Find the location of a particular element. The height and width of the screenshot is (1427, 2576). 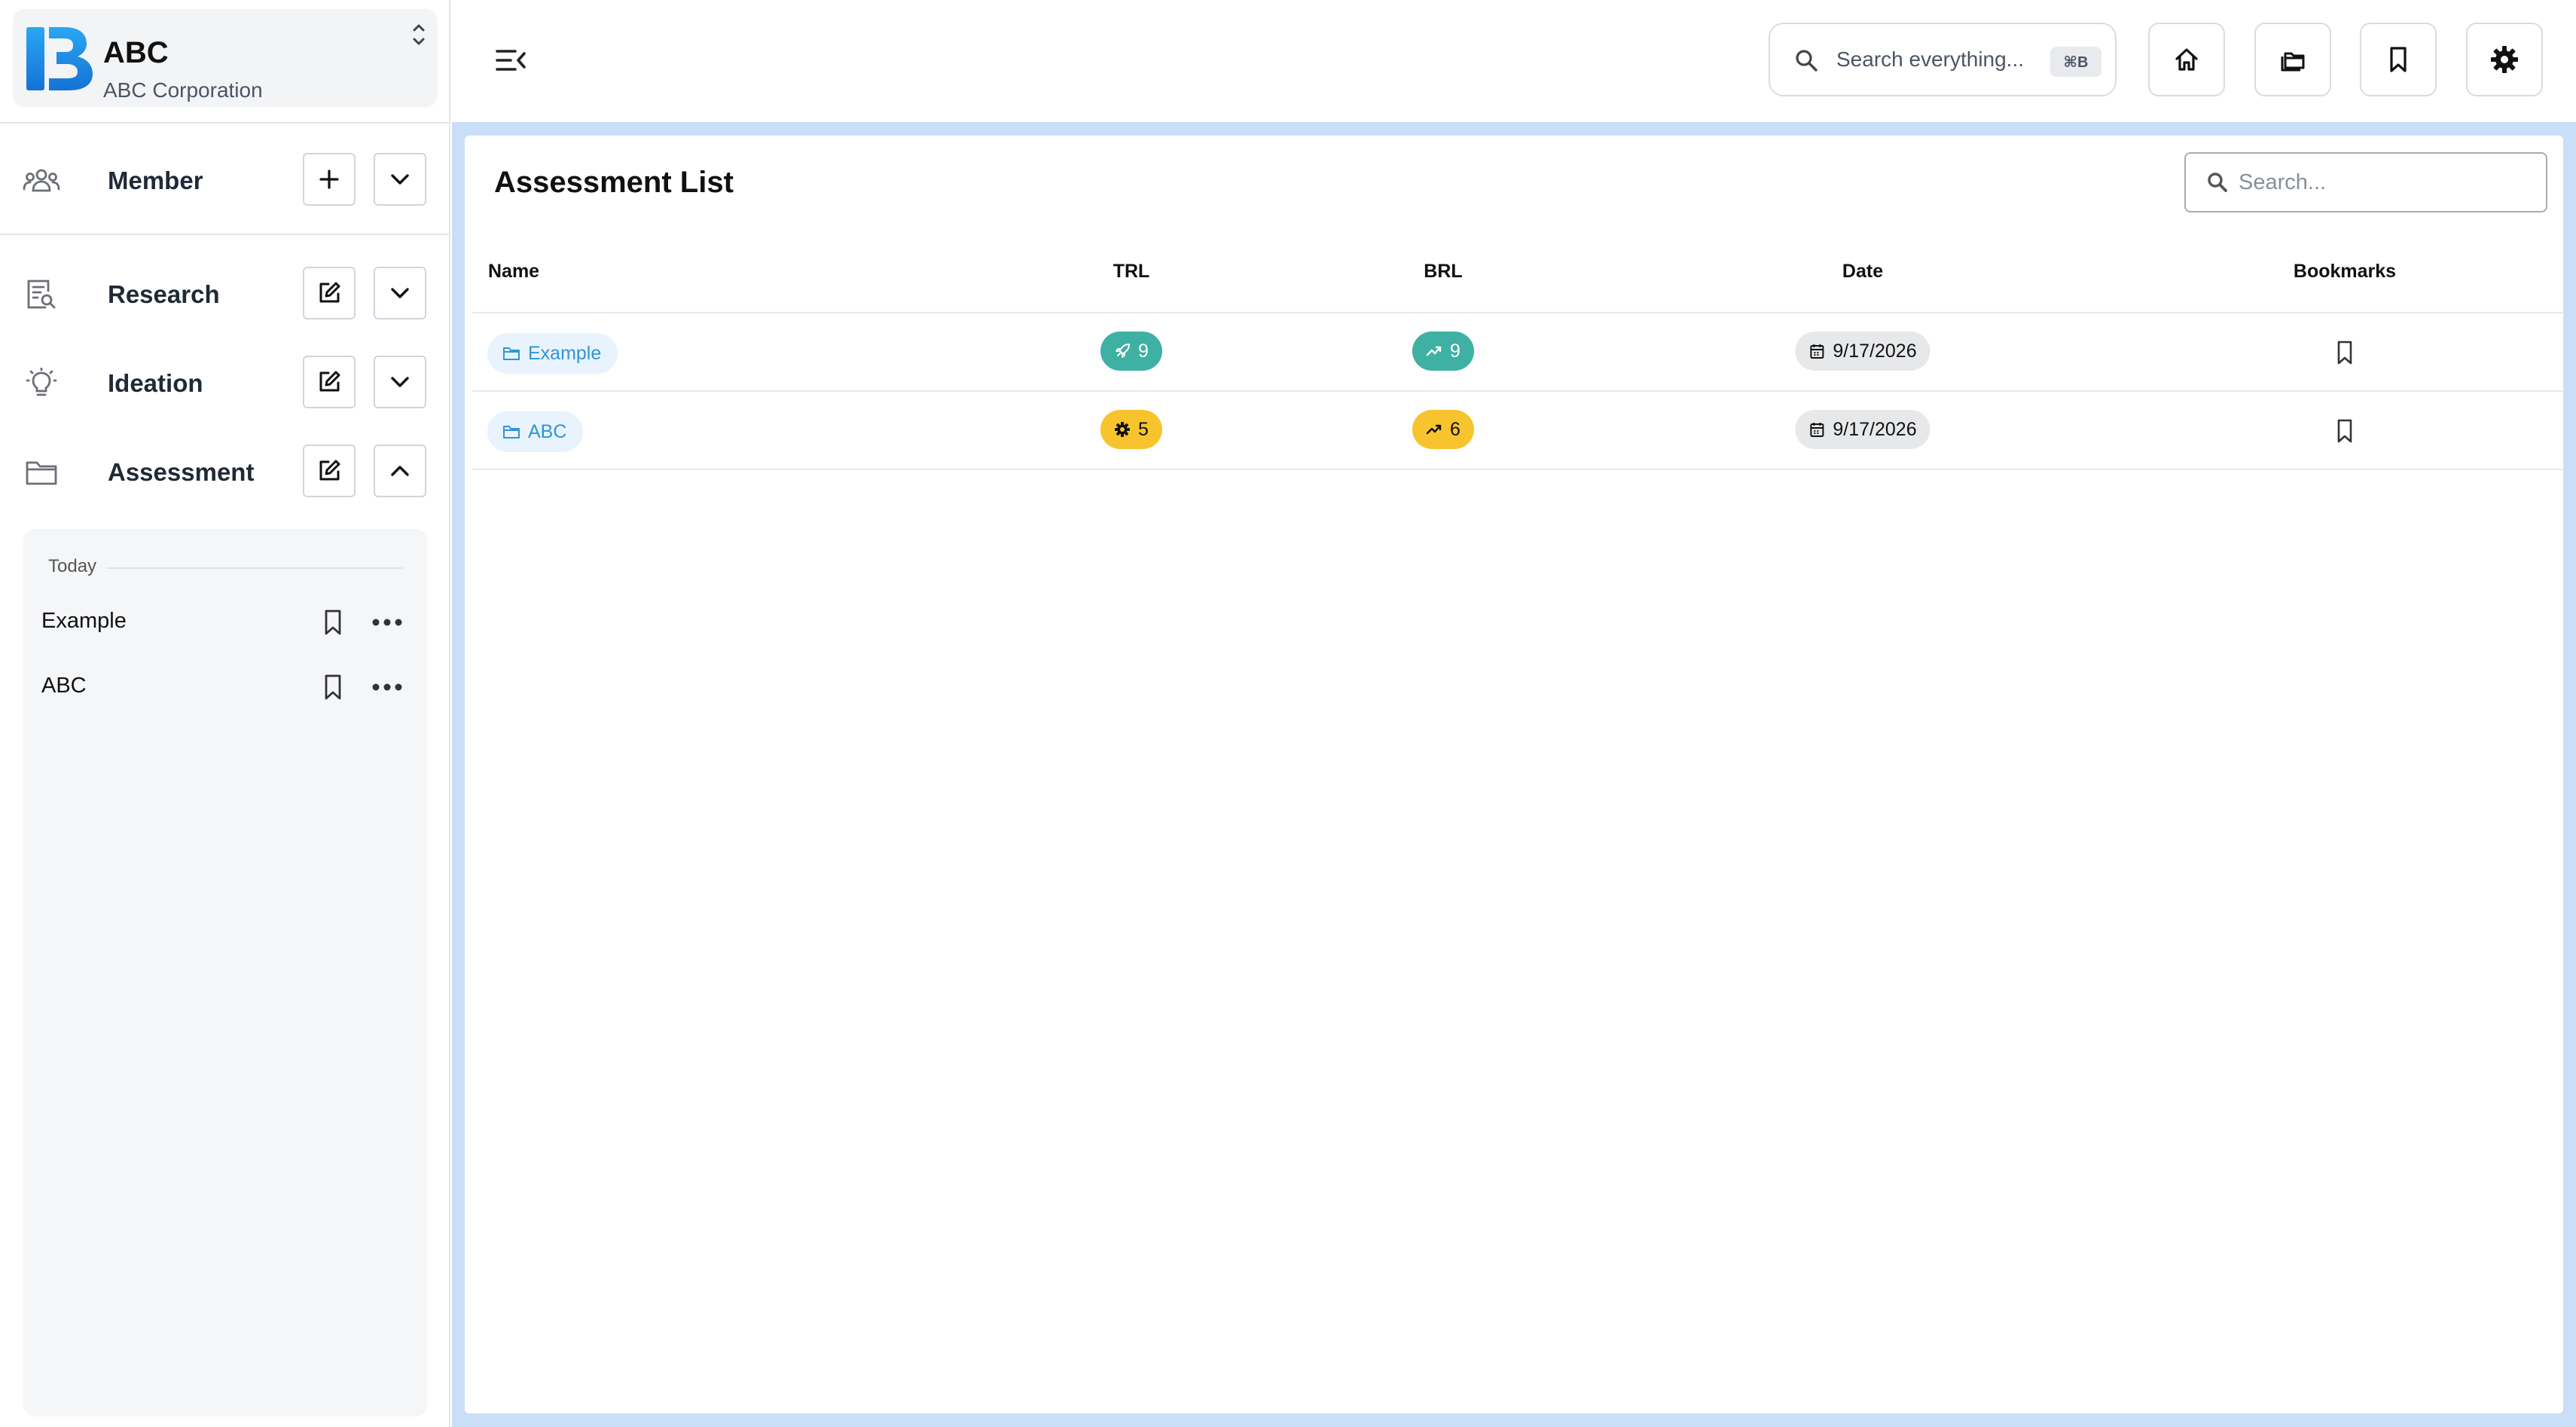

assessment-name: Example is located at coordinates (565, 353).